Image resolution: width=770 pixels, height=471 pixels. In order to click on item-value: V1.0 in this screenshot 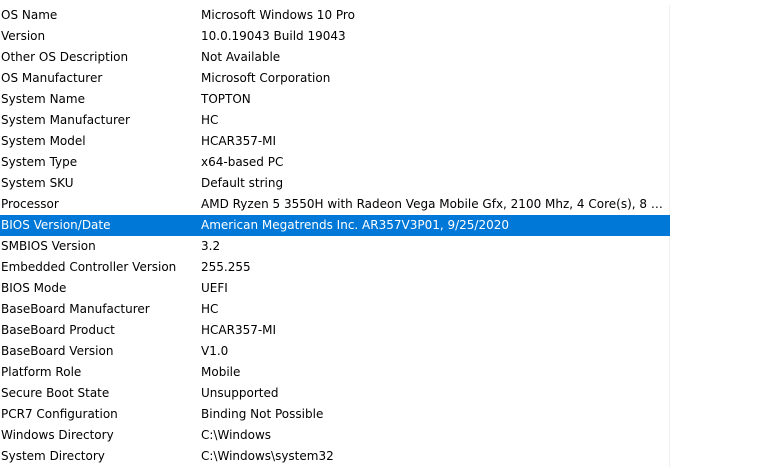, I will do `click(215, 351)`.